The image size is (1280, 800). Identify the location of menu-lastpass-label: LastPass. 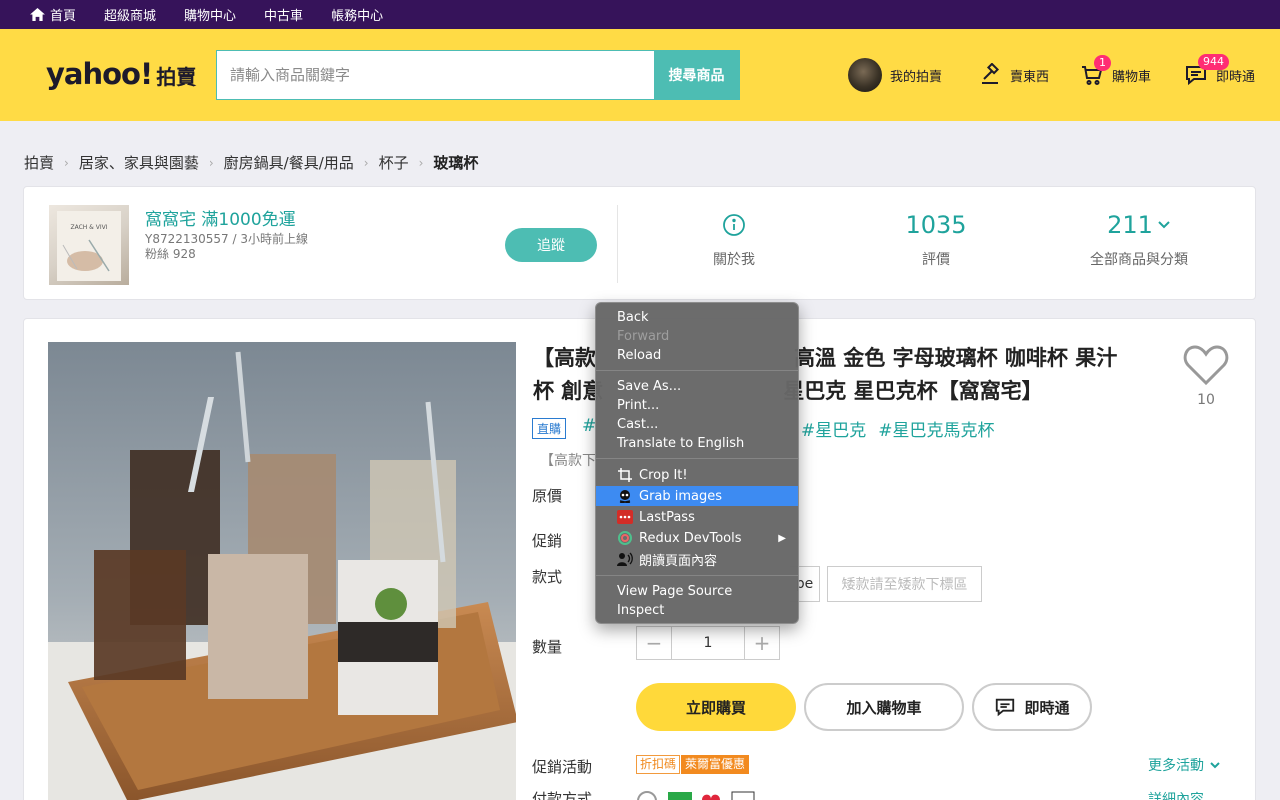
(667, 517).